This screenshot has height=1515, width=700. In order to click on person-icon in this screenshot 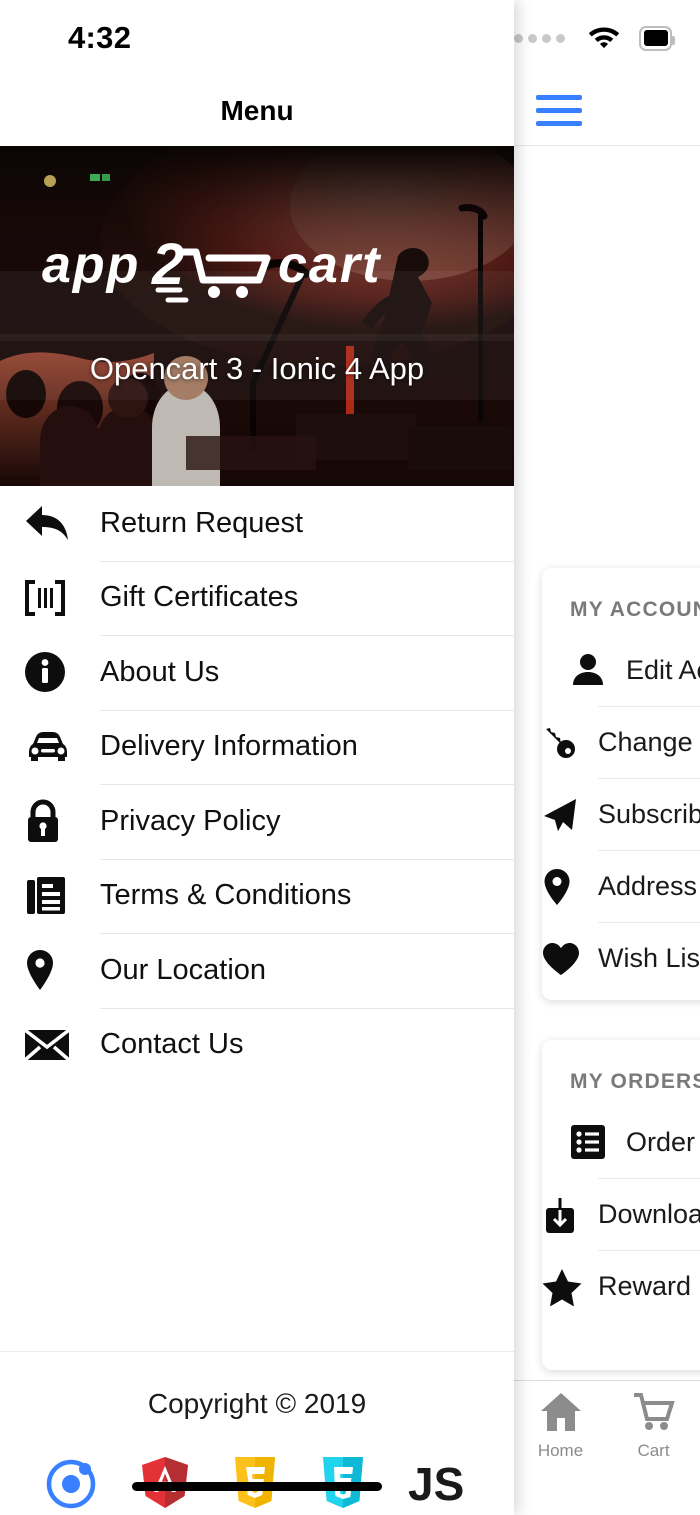, I will do `click(598, 670)`.